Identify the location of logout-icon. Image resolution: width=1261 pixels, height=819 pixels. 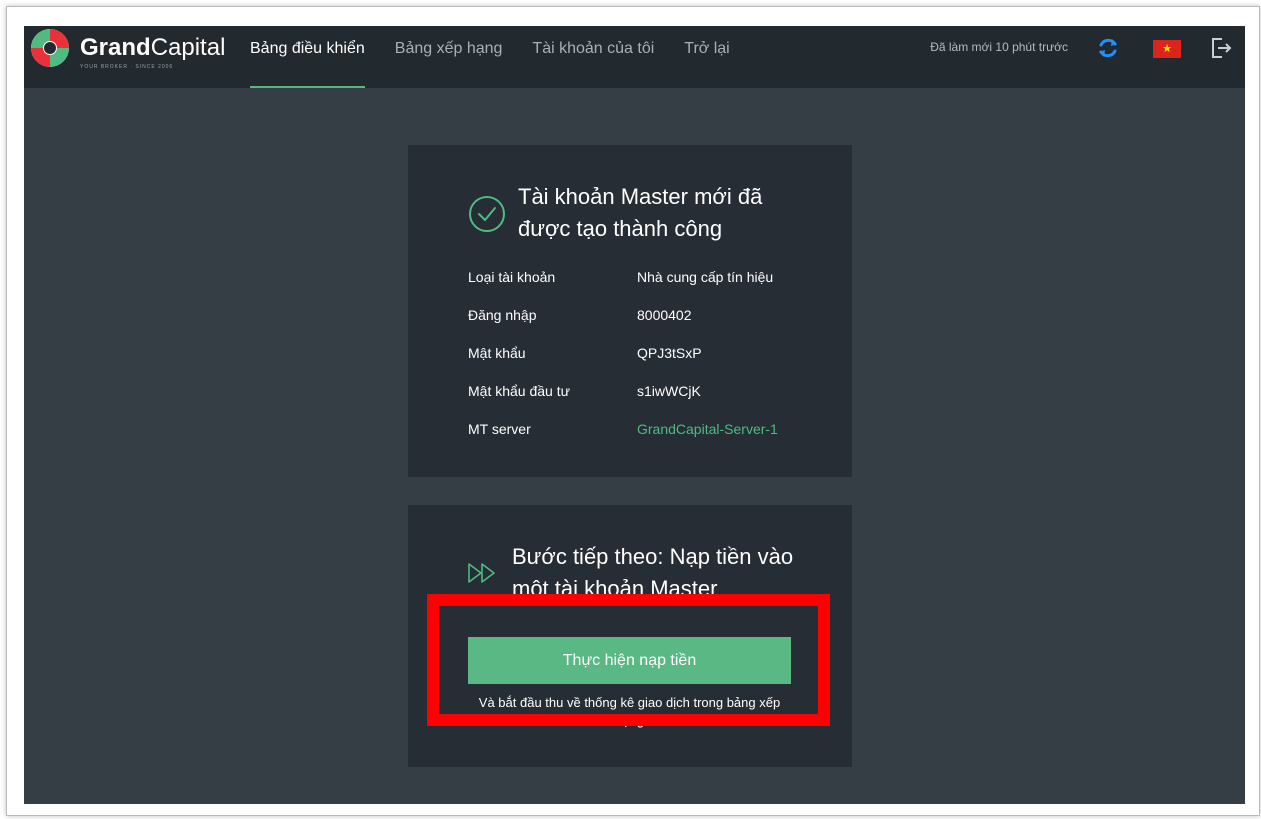
(1221, 48).